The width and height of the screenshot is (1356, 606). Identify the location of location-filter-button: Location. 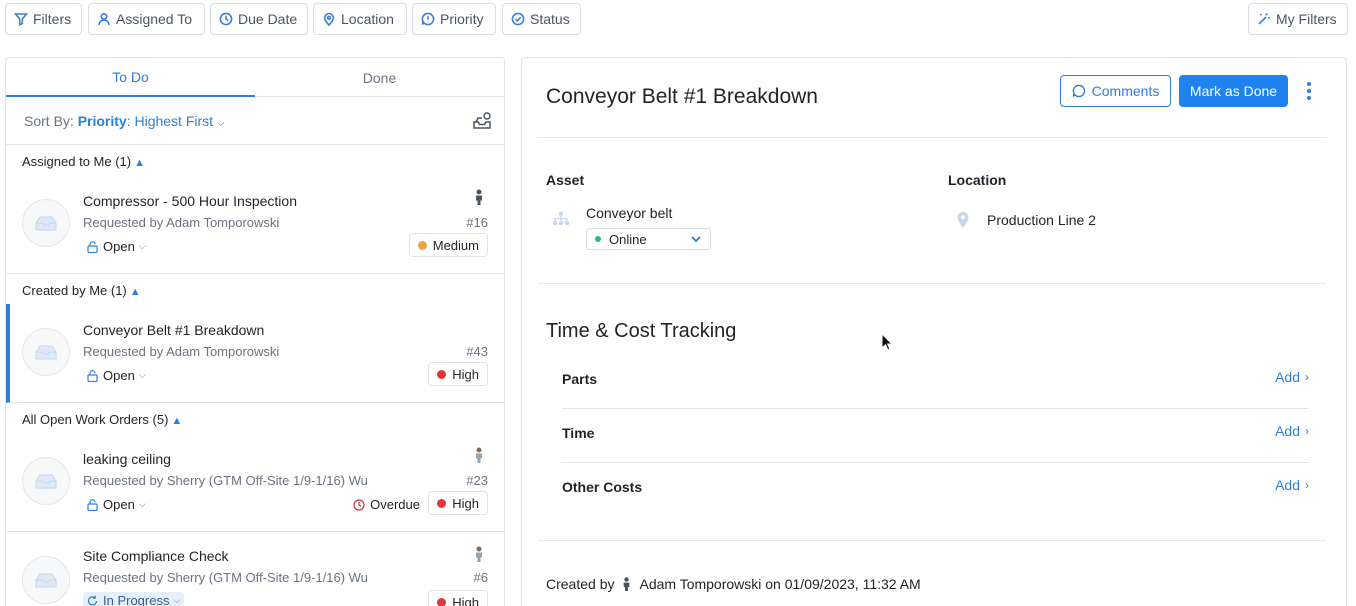
(360, 19).